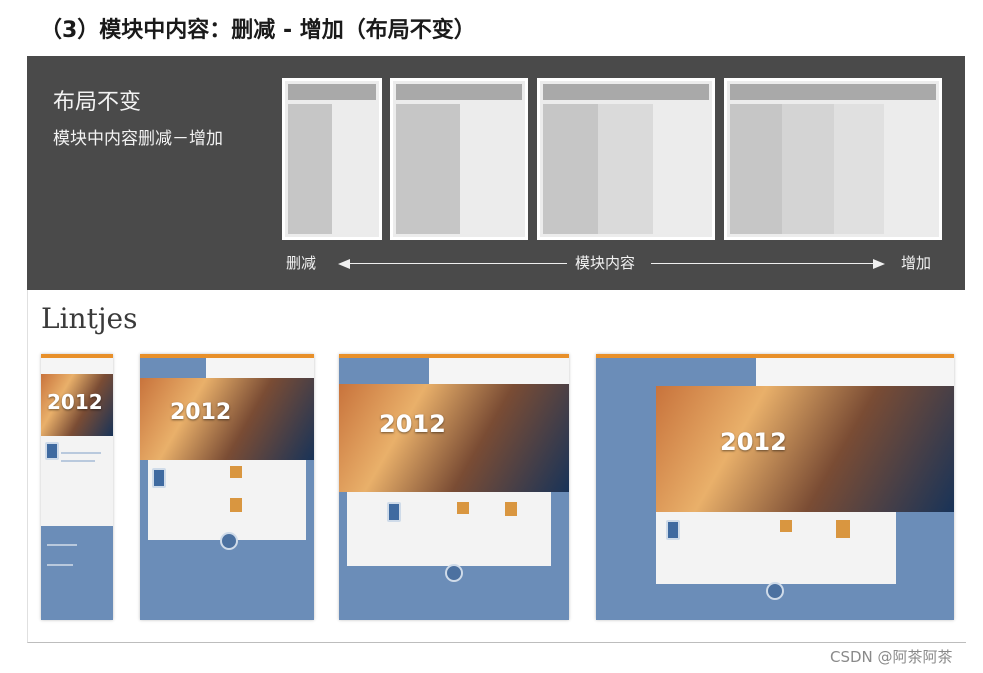  Describe the element at coordinates (138, 139) in the screenshot. I see `panel-subtitle: 模块中内容删减－增加` at that location.